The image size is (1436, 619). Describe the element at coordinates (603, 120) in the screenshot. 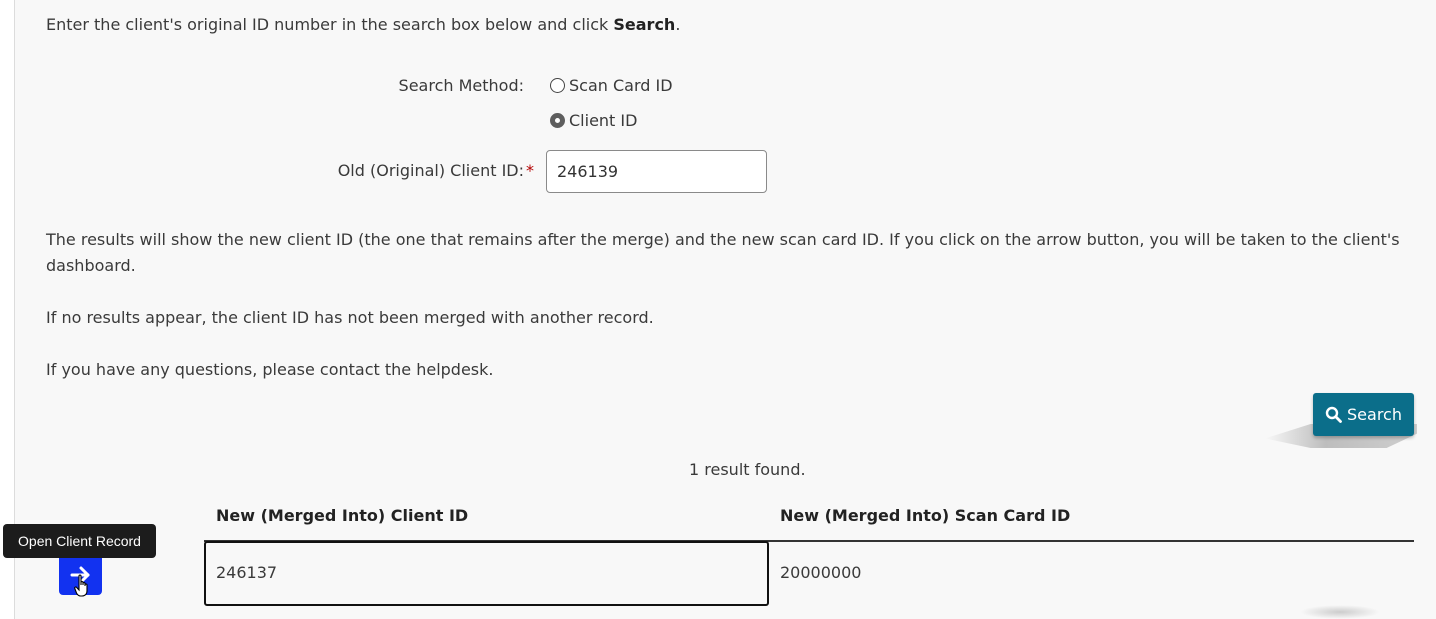

I see `radio-label-client-id: Client ID` at that location.